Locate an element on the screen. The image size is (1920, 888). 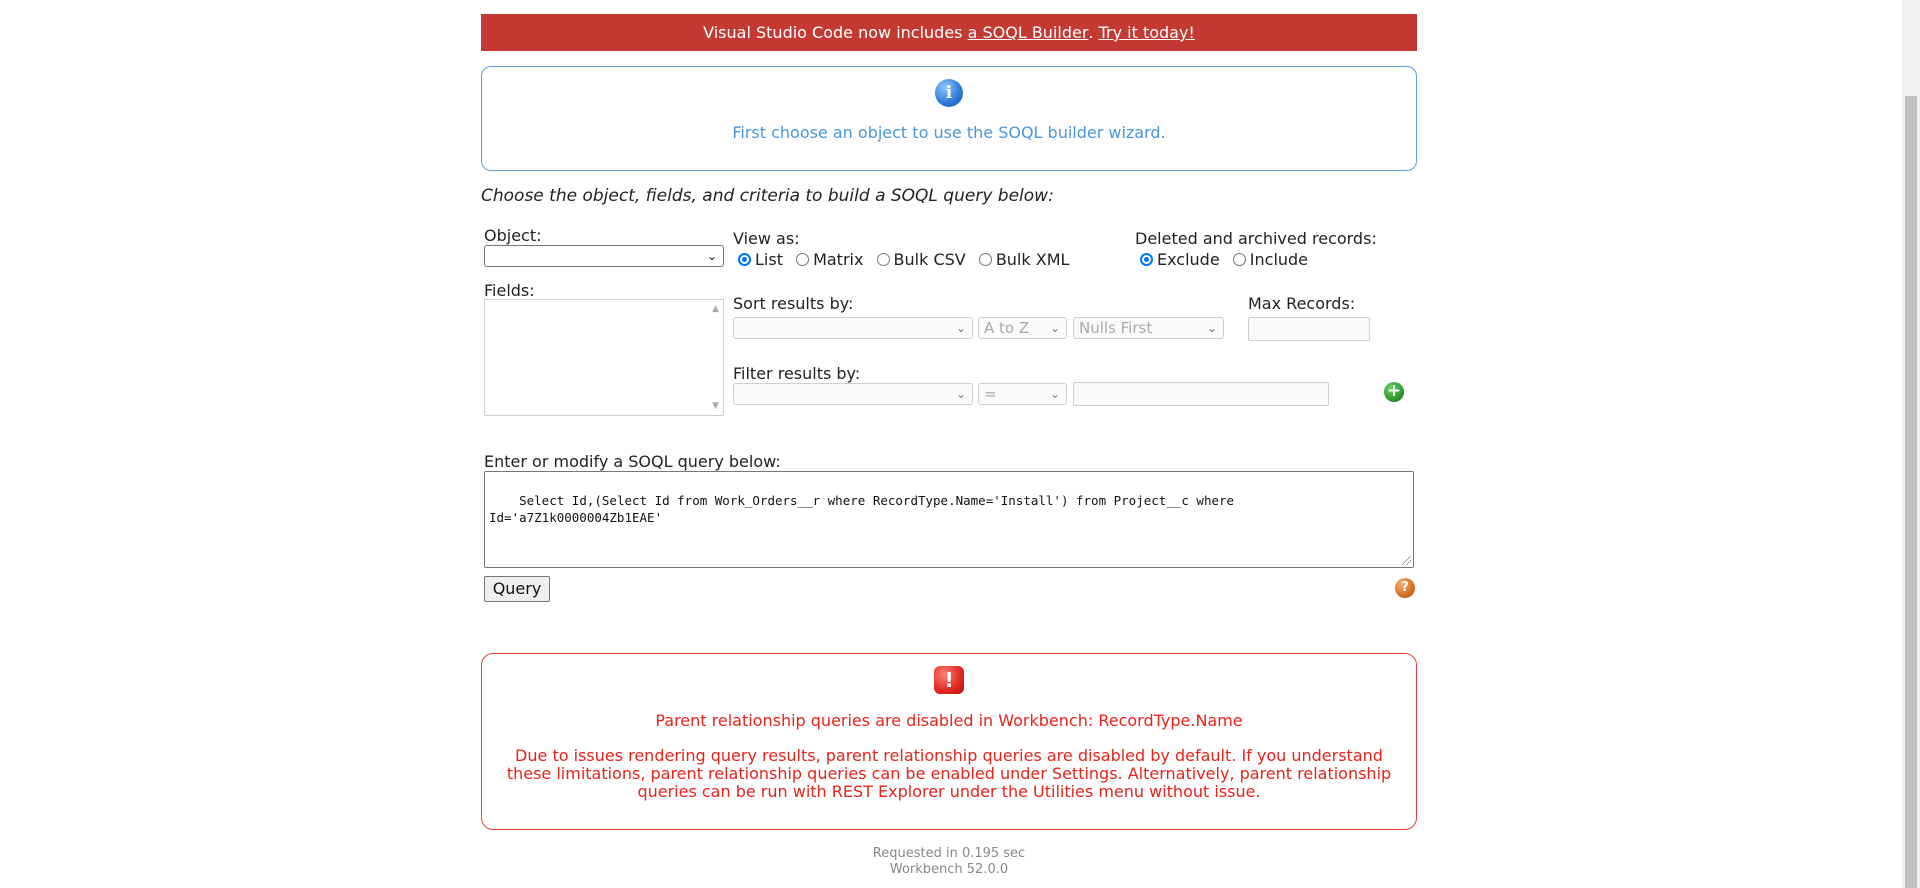
view-as-bulk-xml-option: Bulk XML is located at coordinates (1023, 259).